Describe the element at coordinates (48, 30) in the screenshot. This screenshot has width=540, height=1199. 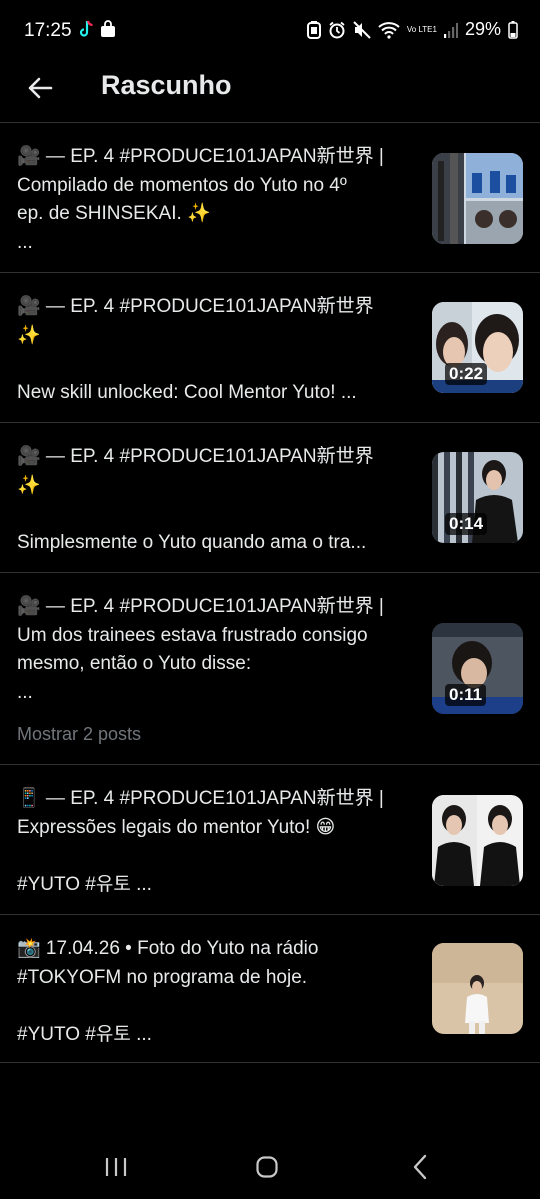
I see `status-time: 17:25` at that location.